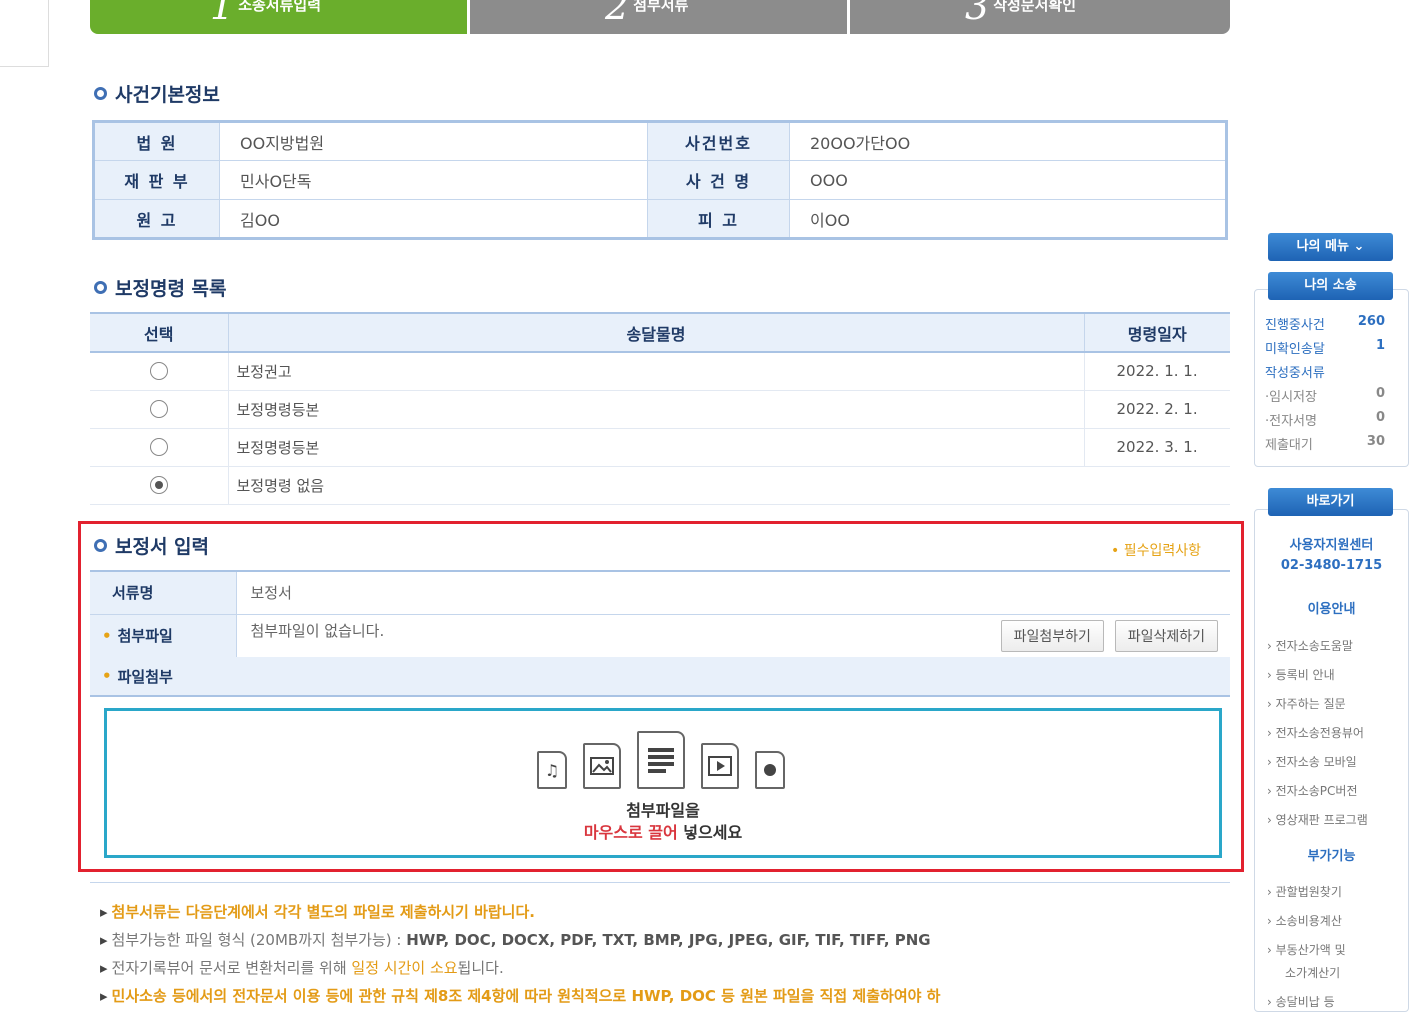  Describe the element at coordinates (660, 485) in the screenshot. I see `table-row: 보정명령 없음` at that location.